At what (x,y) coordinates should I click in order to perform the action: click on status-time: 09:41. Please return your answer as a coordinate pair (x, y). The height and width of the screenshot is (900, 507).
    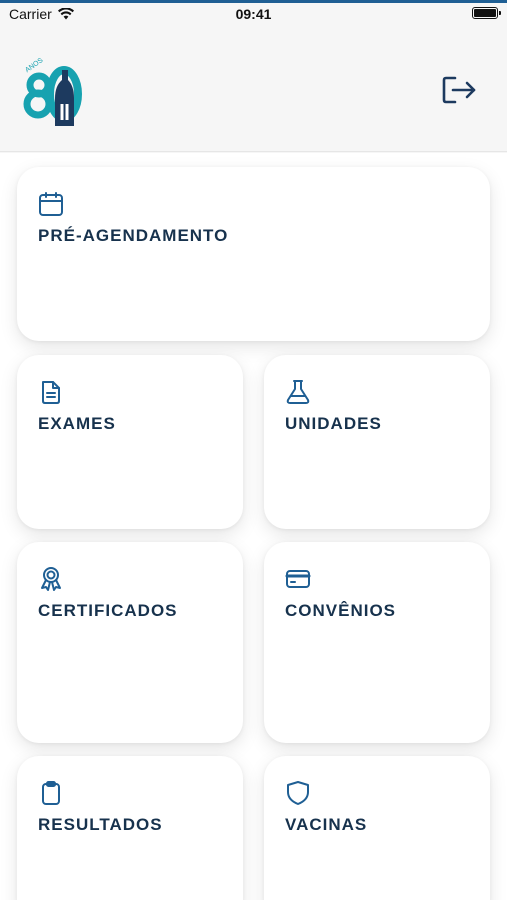
    Looking at the image, I should click on (253, 14).